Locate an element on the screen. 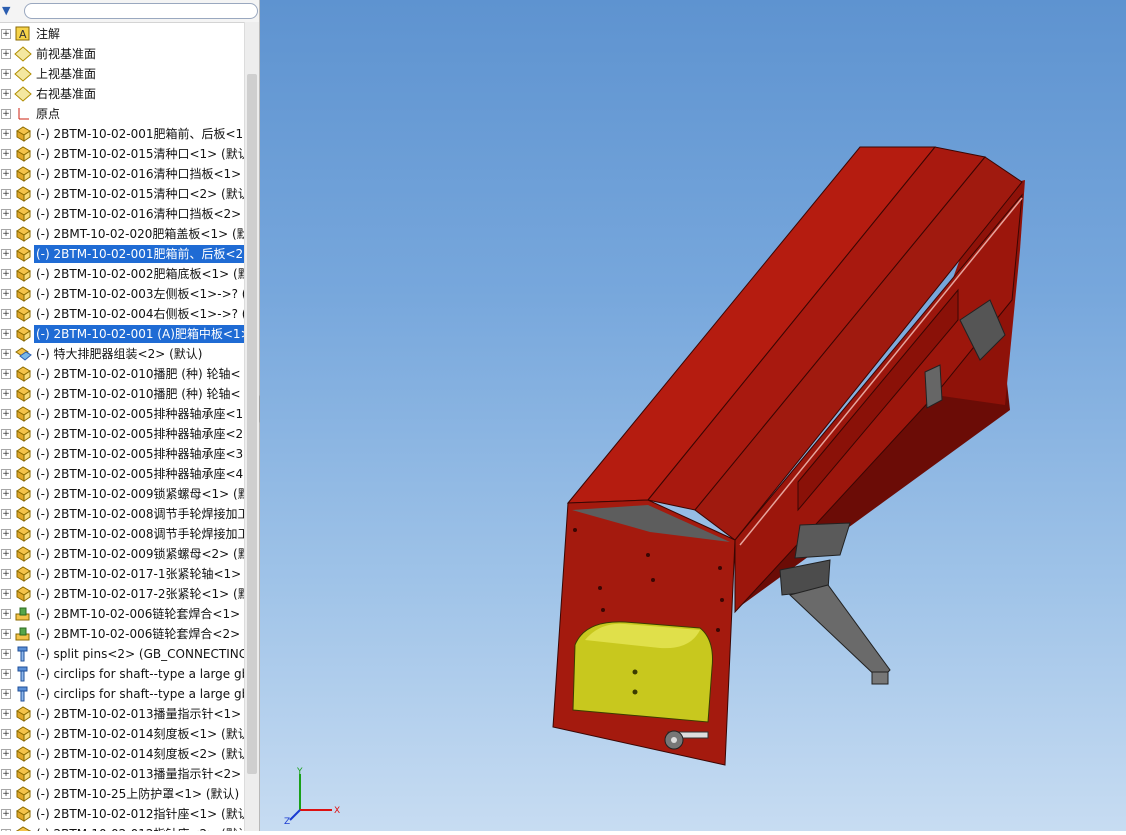 This screenshot has height=835, width=1126. tree-item: + (-) 2BTM-10-02-005排种器轴承座<3> is located at coordinates (126, 454).